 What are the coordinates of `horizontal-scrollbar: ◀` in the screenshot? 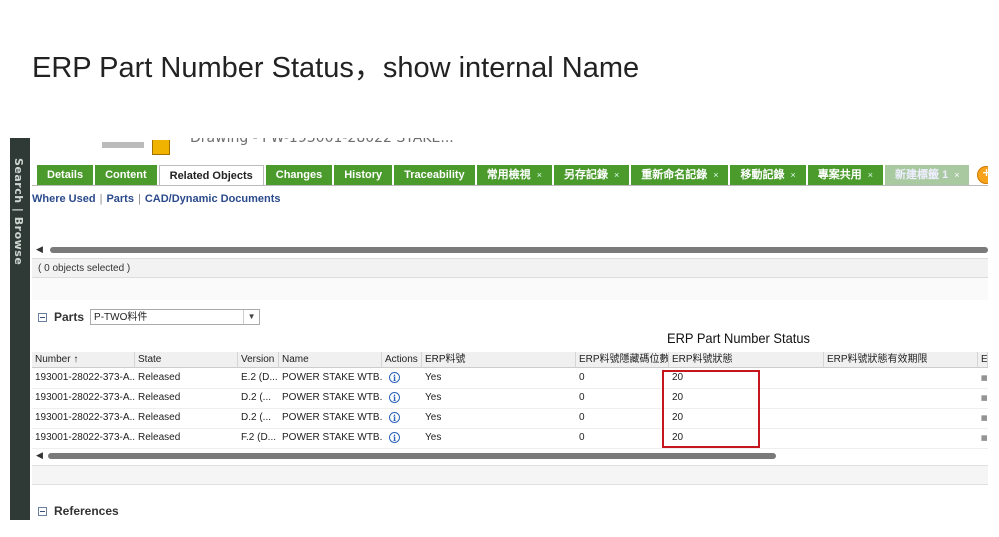 It's located at (512, 250).